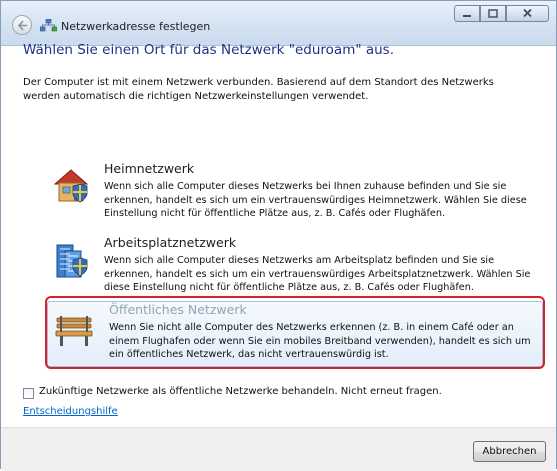  What do you see at coordinates (28, 393) in the screenshot?
I see `public-network-checkbox` at bounding box center [28, 393].